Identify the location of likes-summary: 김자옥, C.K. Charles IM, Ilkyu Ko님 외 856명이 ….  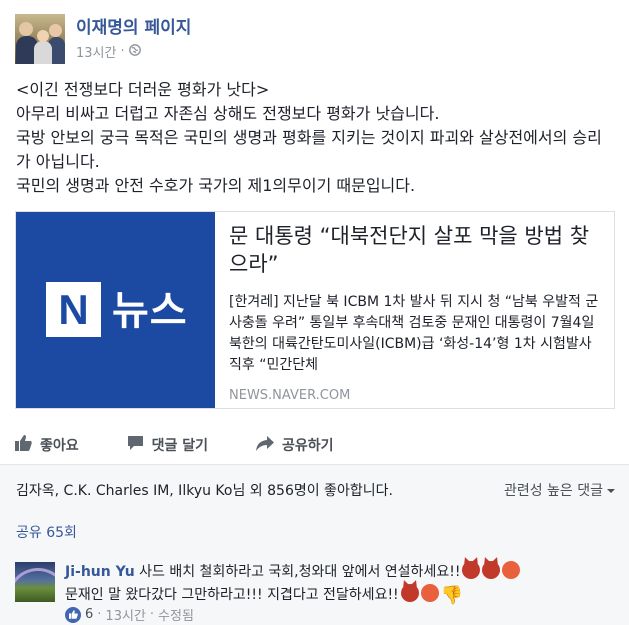
(204, 490).